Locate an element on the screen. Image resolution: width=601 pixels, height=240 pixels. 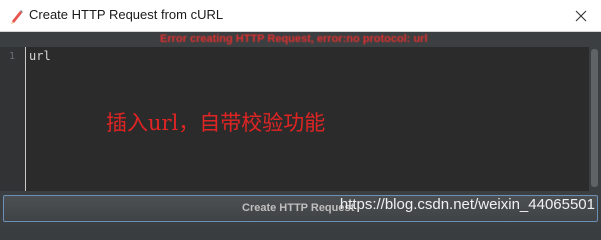
create-button-label: Create HTTP Request is located at coordinates (298, 208).